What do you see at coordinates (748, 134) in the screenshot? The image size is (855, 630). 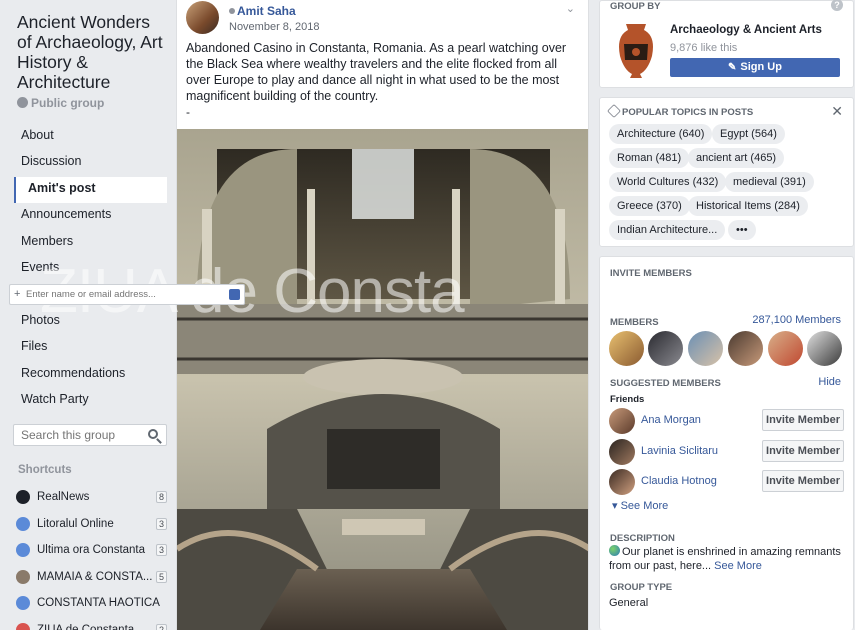 I see `topic-pill: Egypt (564)` at bounding box center [748, 134].